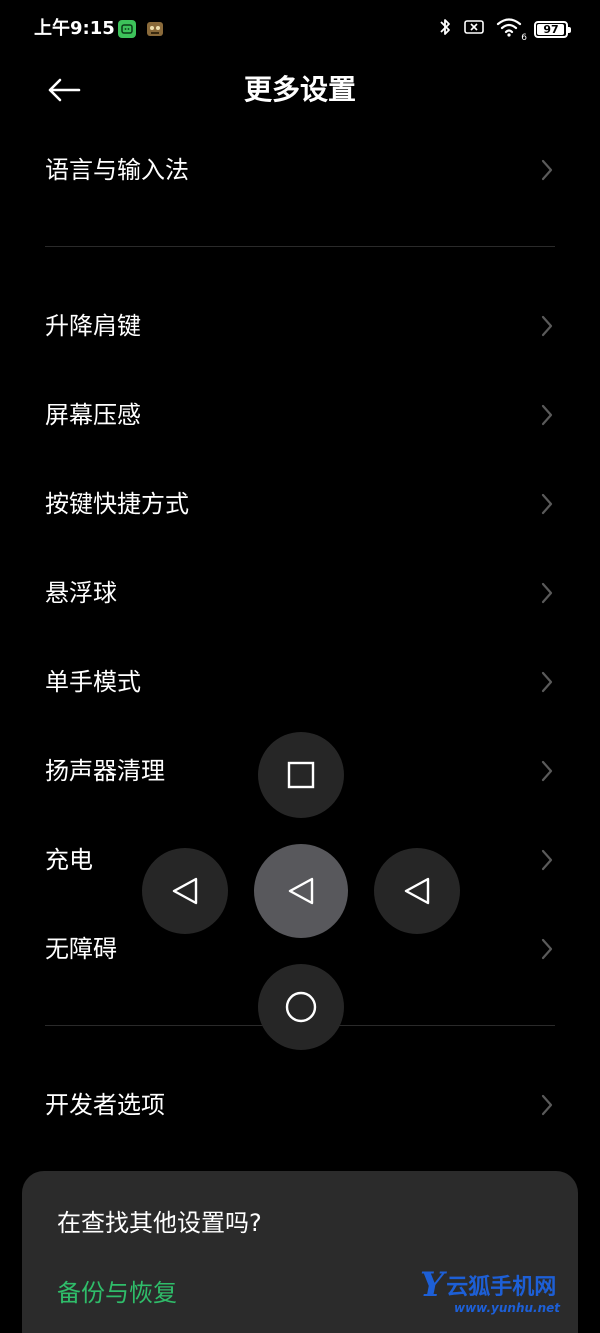 The image size is (600, 1333). Describe the element at coordinates (507, 1308) in the screenshot. I see `watermark-url: www.yunhu.net` at that location.